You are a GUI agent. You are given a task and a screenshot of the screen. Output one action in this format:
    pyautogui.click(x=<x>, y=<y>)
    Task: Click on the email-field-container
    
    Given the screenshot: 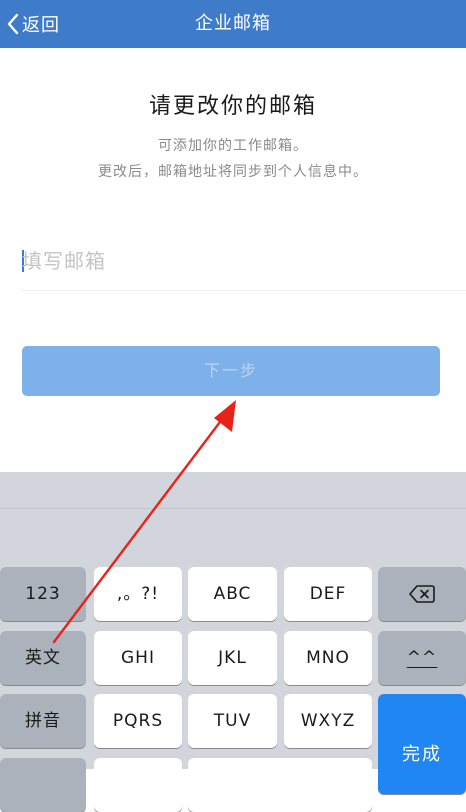 What is the action you would take?
    pyautogui.click(x=244, y=264)
    